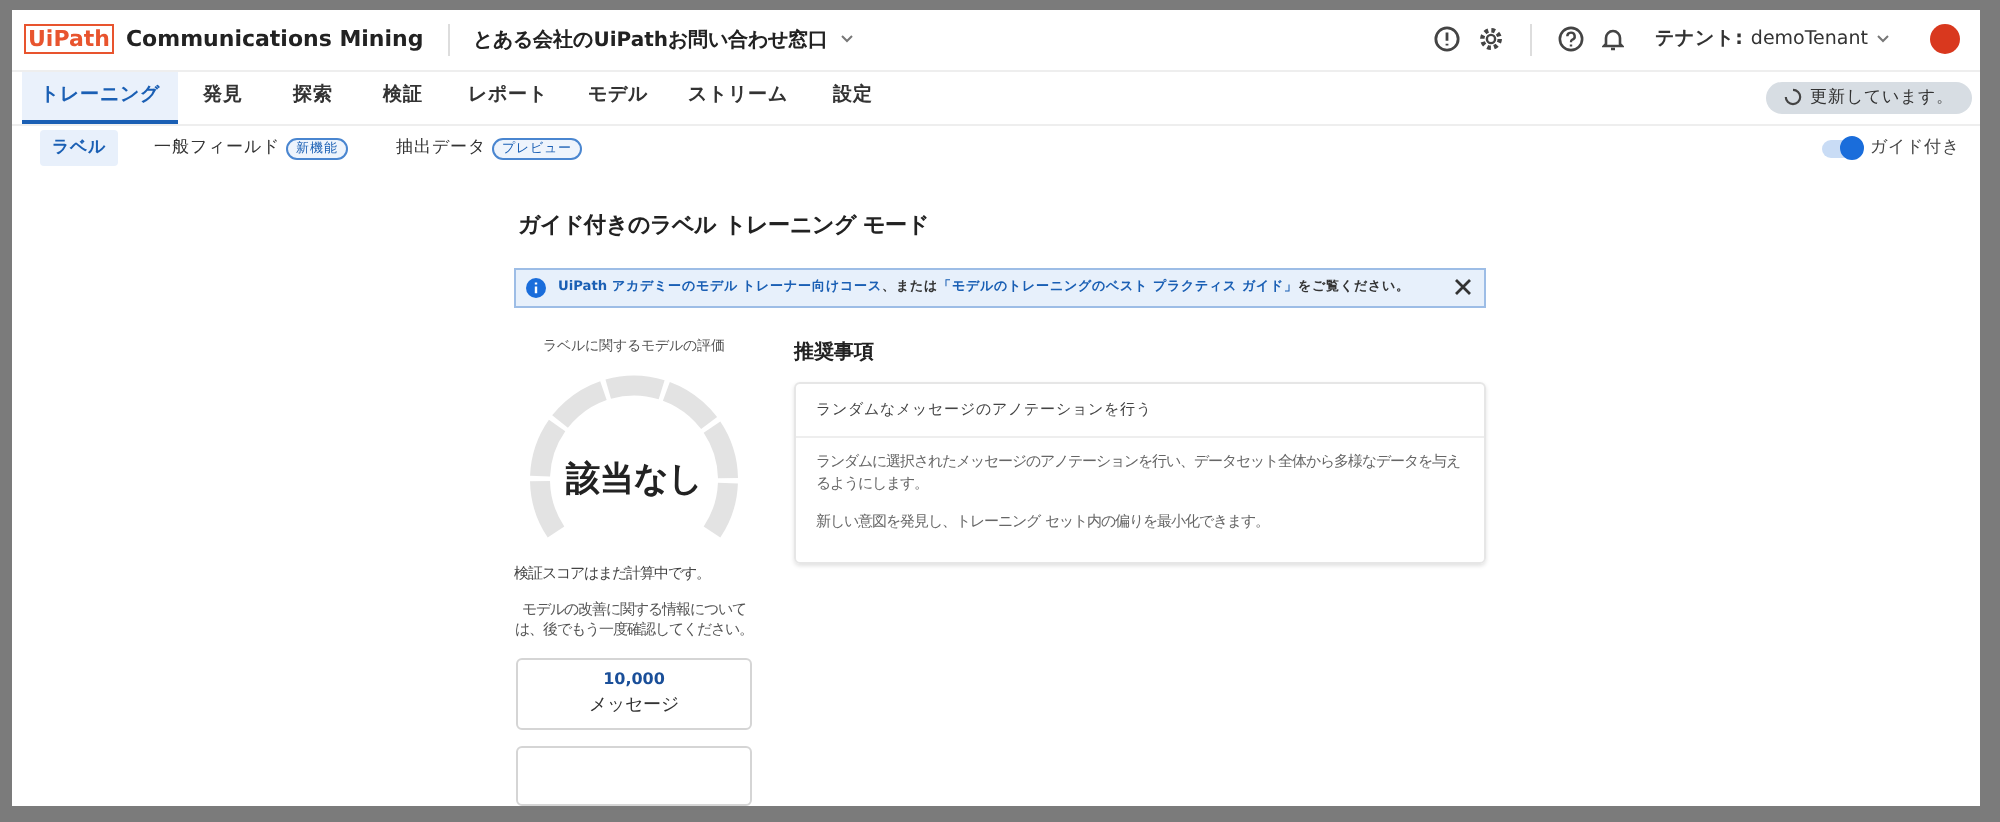 Image resolution: width=2000 pixels, height=822 pixels. I want to click on close-button, so click(1463, 287).